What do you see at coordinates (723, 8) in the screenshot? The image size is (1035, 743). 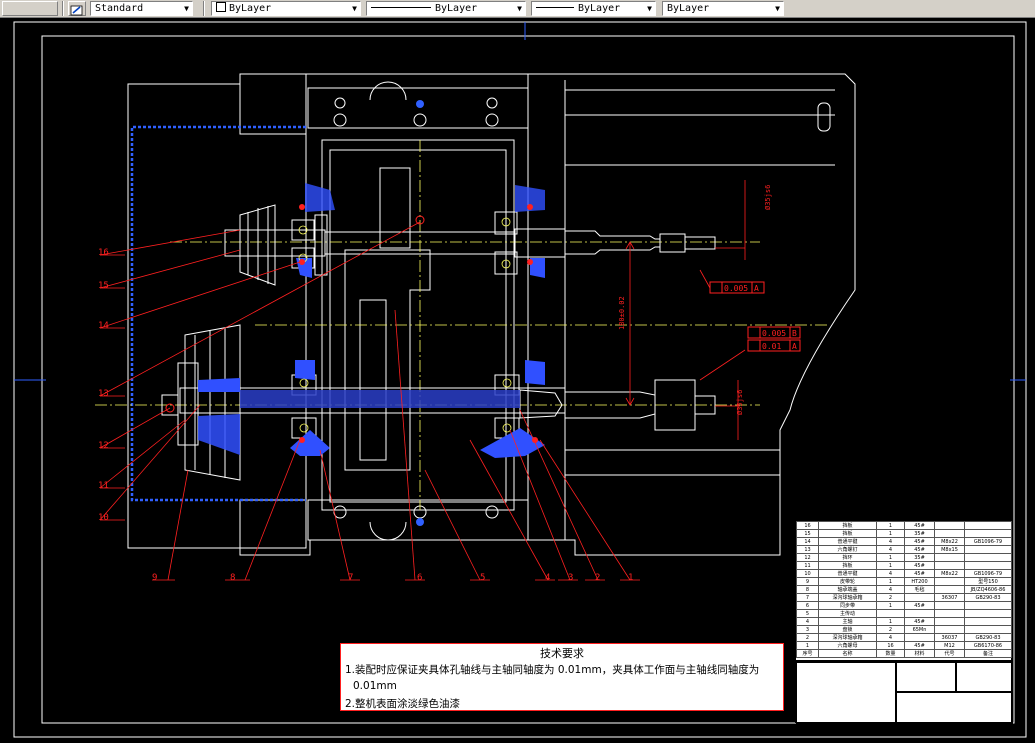 I see `plotstyle-control-select: ByLayer ▼` at bounding box center [723, 8].